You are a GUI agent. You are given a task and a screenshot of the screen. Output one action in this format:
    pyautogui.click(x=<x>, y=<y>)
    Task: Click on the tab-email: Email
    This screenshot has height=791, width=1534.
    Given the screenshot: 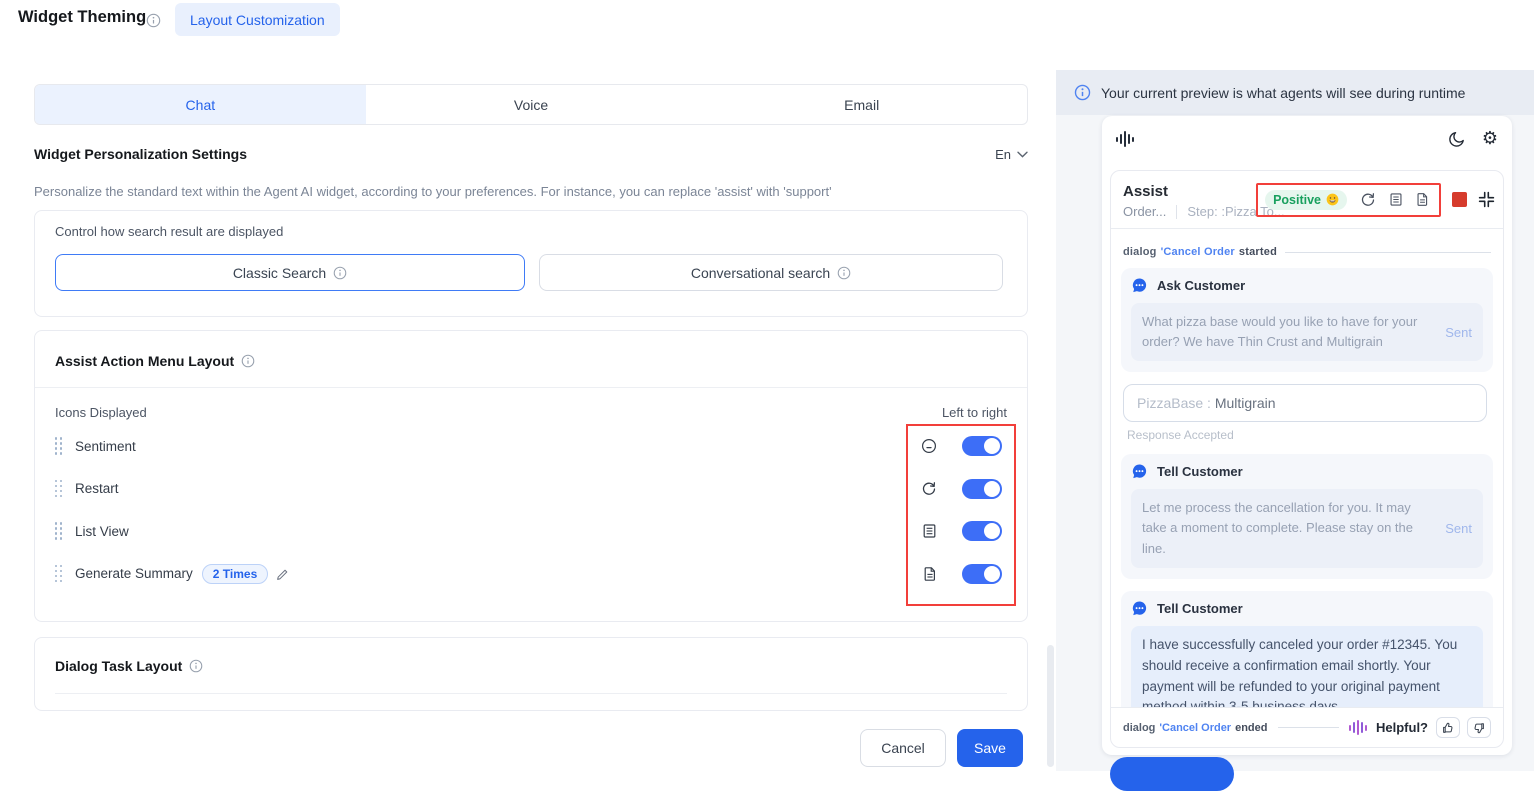 What is the action you would take?
    pyautogui.click(x=861, y=104)
    